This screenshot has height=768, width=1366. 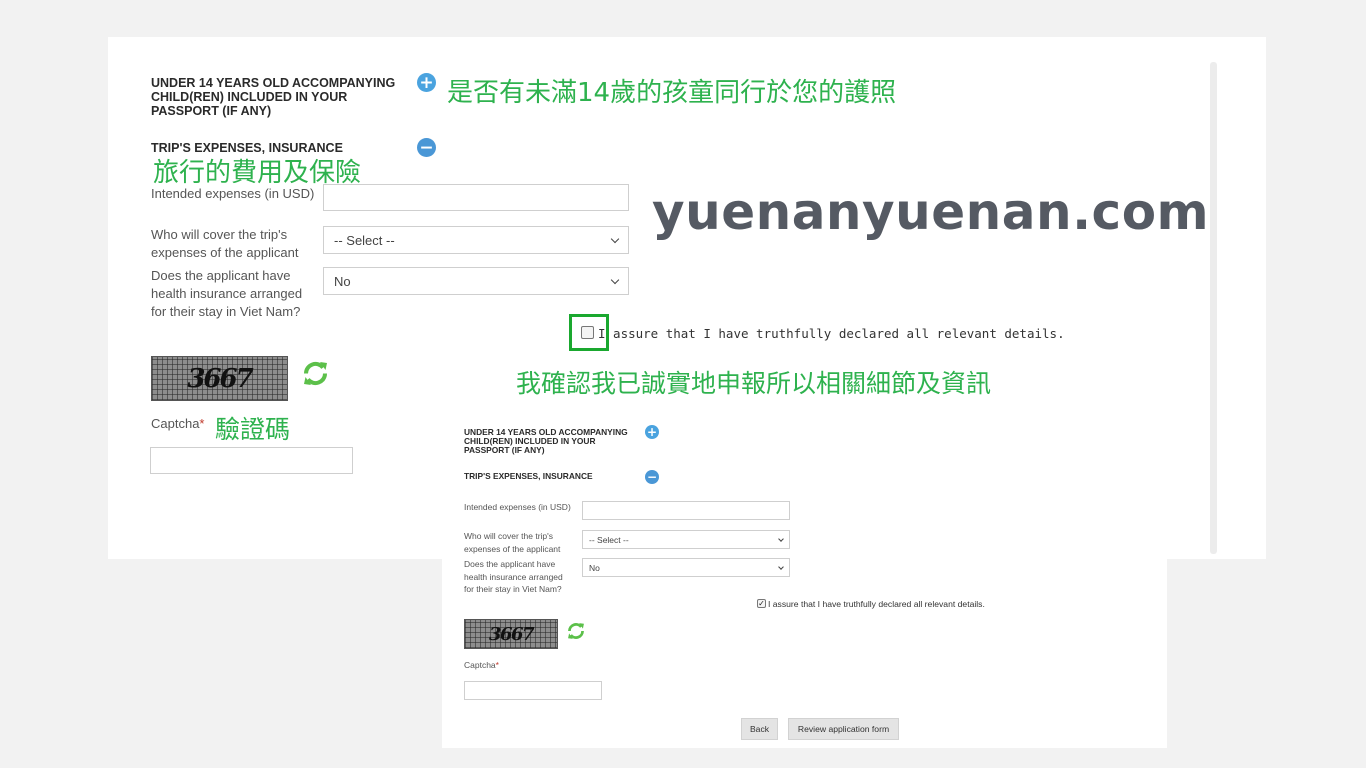 What do you see at coordinates (1213, 308) in the screenshot?
I see `scrollbar` at bounding box center [1213, 308].